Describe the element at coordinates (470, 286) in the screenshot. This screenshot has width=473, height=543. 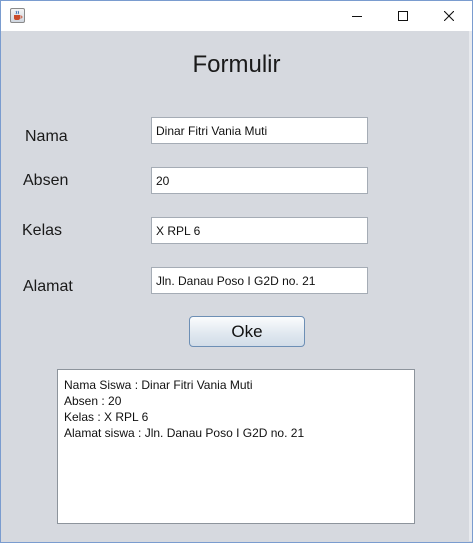
I see `window-edge` at that location.